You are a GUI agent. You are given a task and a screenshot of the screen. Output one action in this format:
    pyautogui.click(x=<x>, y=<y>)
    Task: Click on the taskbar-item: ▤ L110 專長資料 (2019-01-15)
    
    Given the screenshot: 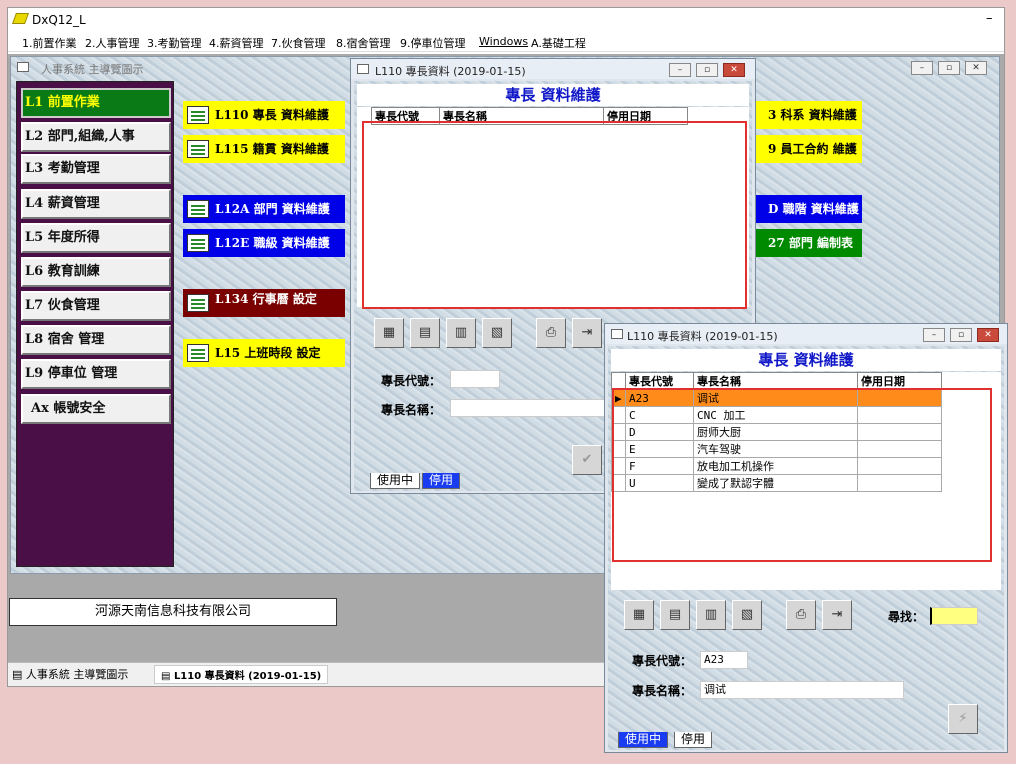 What is the action you would take?
    pyautogui.click(x=241, y=674)
    